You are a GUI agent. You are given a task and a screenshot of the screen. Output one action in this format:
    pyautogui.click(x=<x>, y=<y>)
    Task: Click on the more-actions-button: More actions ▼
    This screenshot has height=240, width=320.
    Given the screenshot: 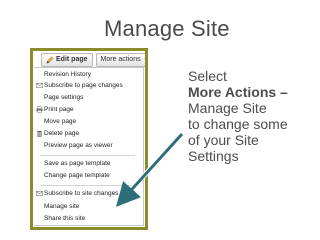 What is the action you would take?
    pyautogui.click(x=120, y=60)
    